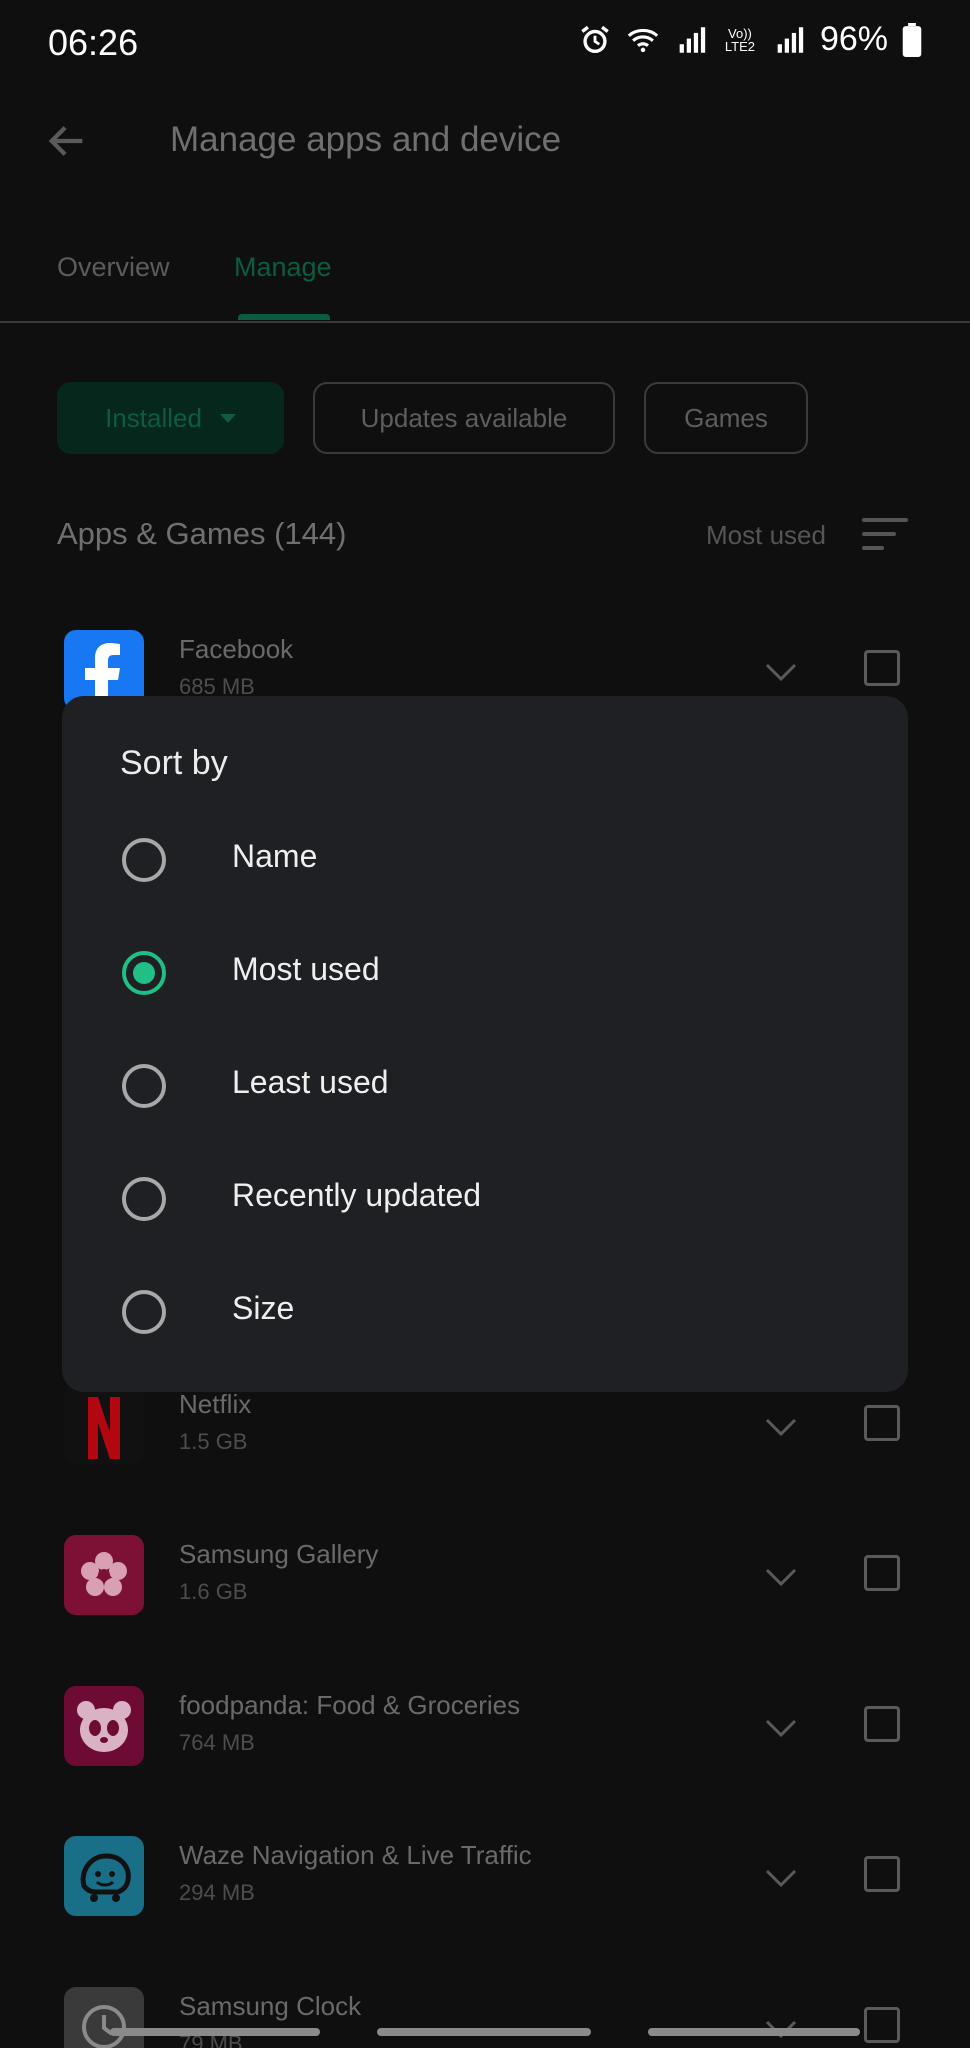  Describe the element at coordinates (692, 39) in the screenshot. I see `signal-icon` at that location.